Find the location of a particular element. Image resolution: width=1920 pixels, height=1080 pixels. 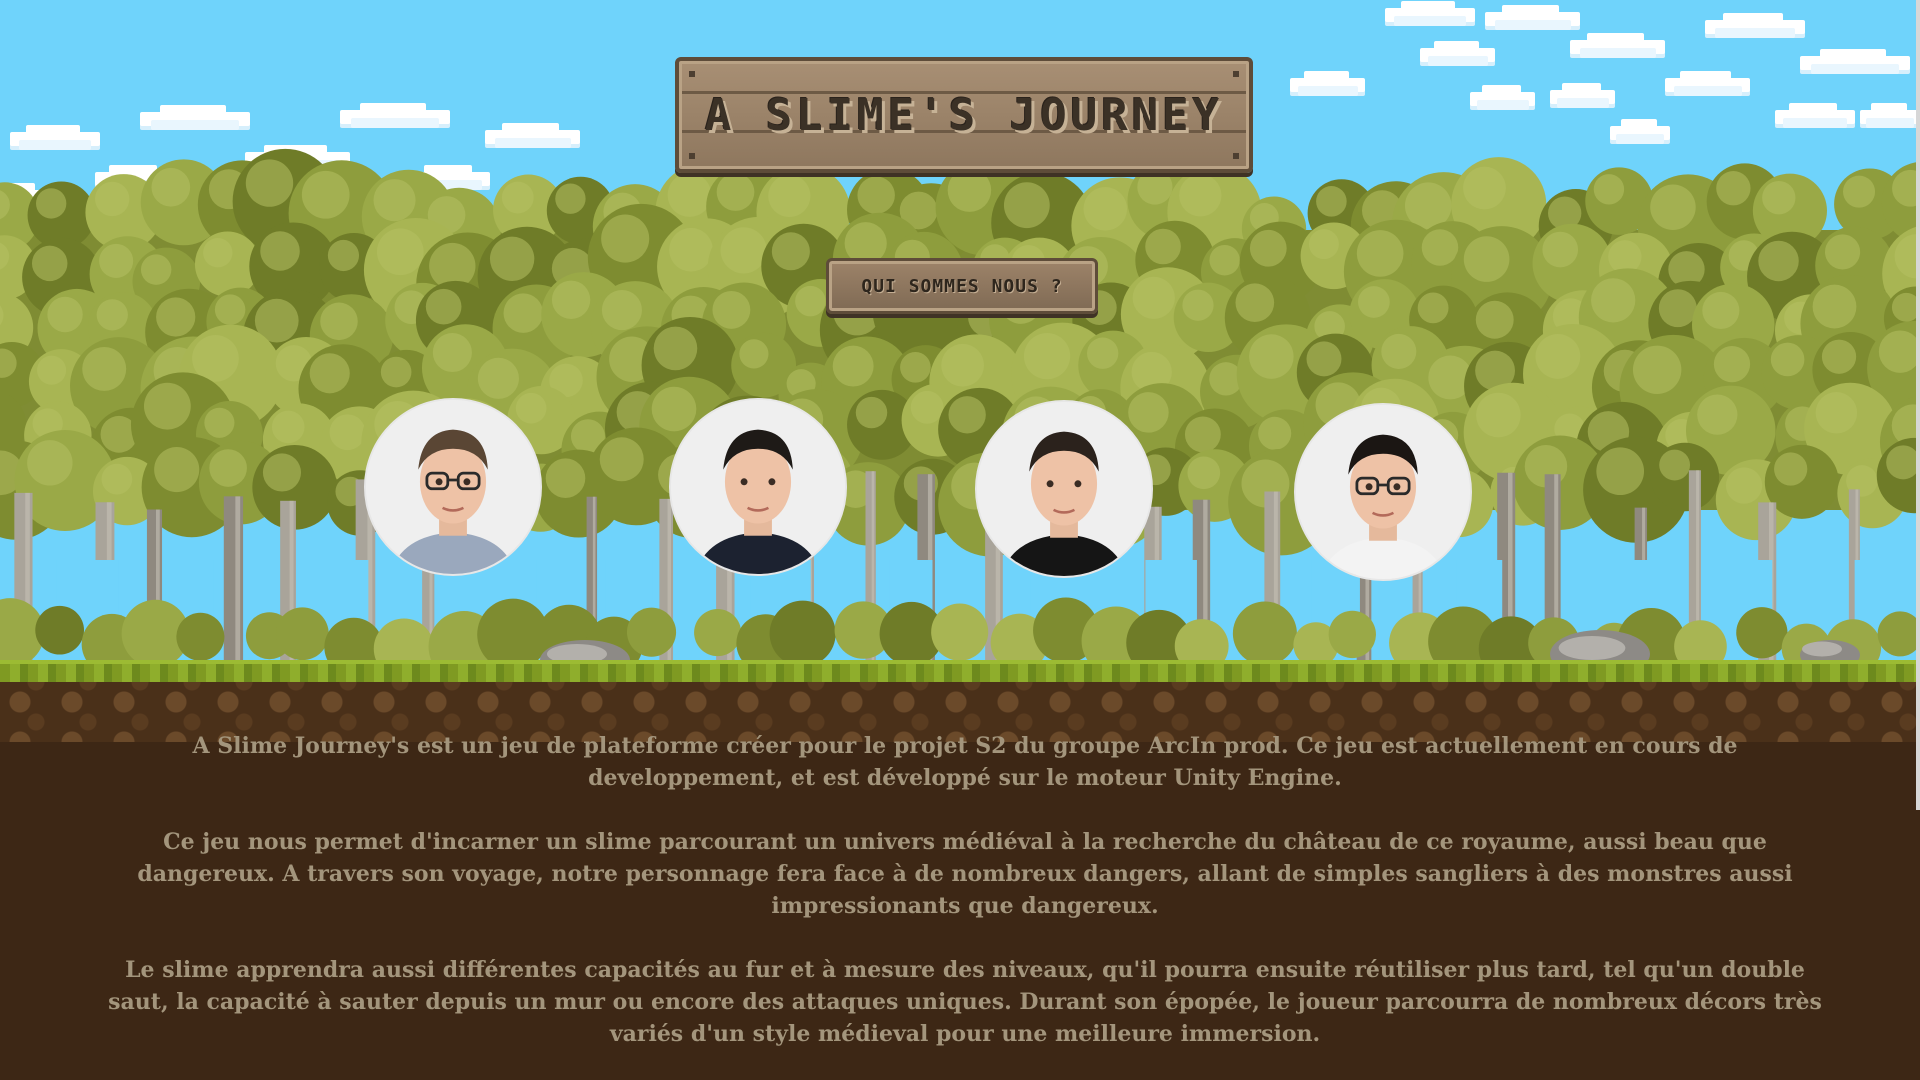

title-sign: A SLIME'S JOURNEY is located at coordinates (964, 115).